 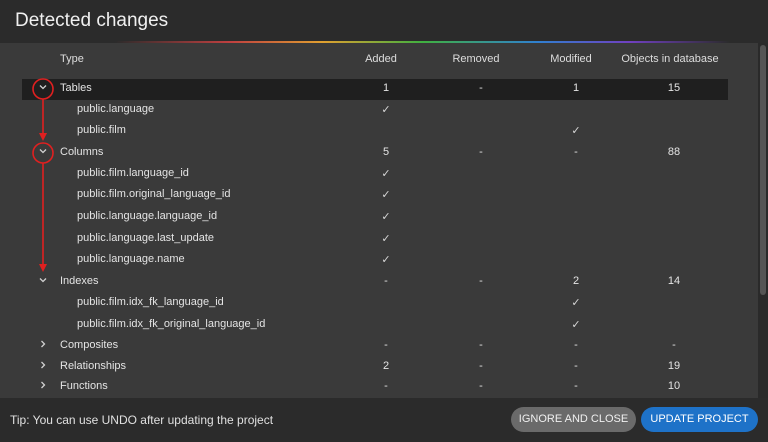 What do you see at coordinates (571, 59) in the screenshot?
I see `column-header-modified: Modified` at bounding box center [571, 59].